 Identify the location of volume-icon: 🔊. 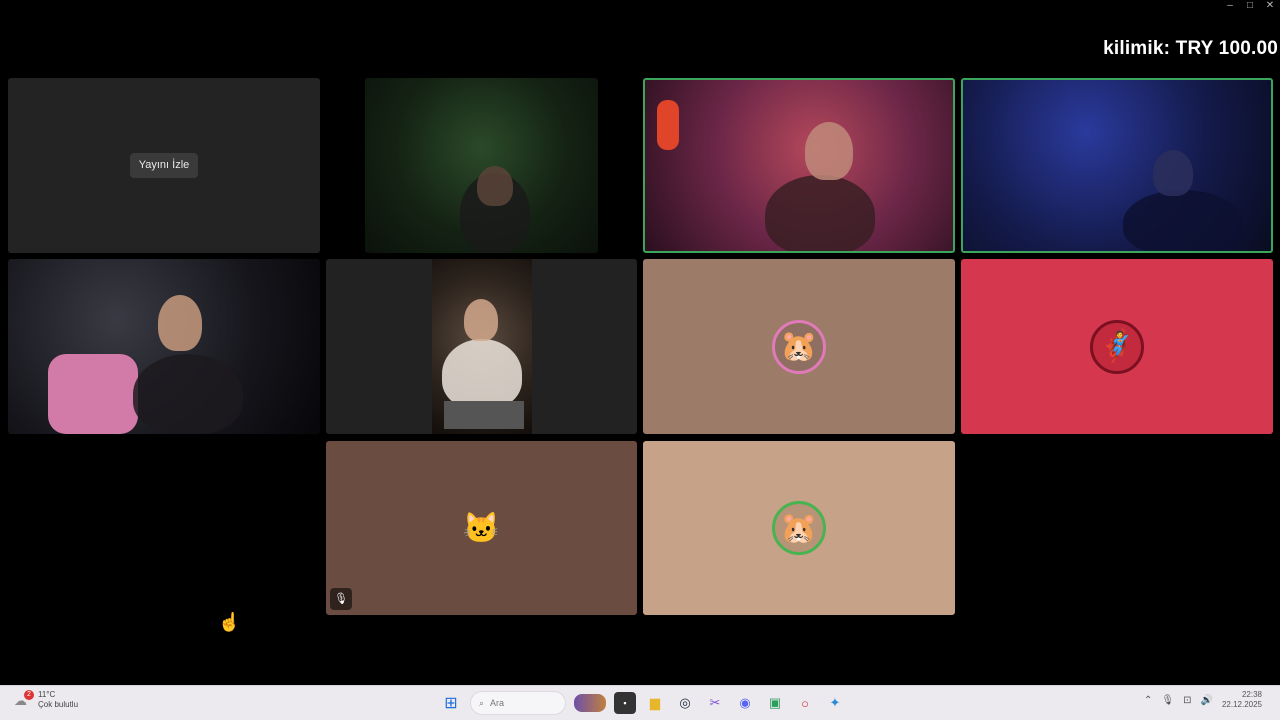
(1207, 700).